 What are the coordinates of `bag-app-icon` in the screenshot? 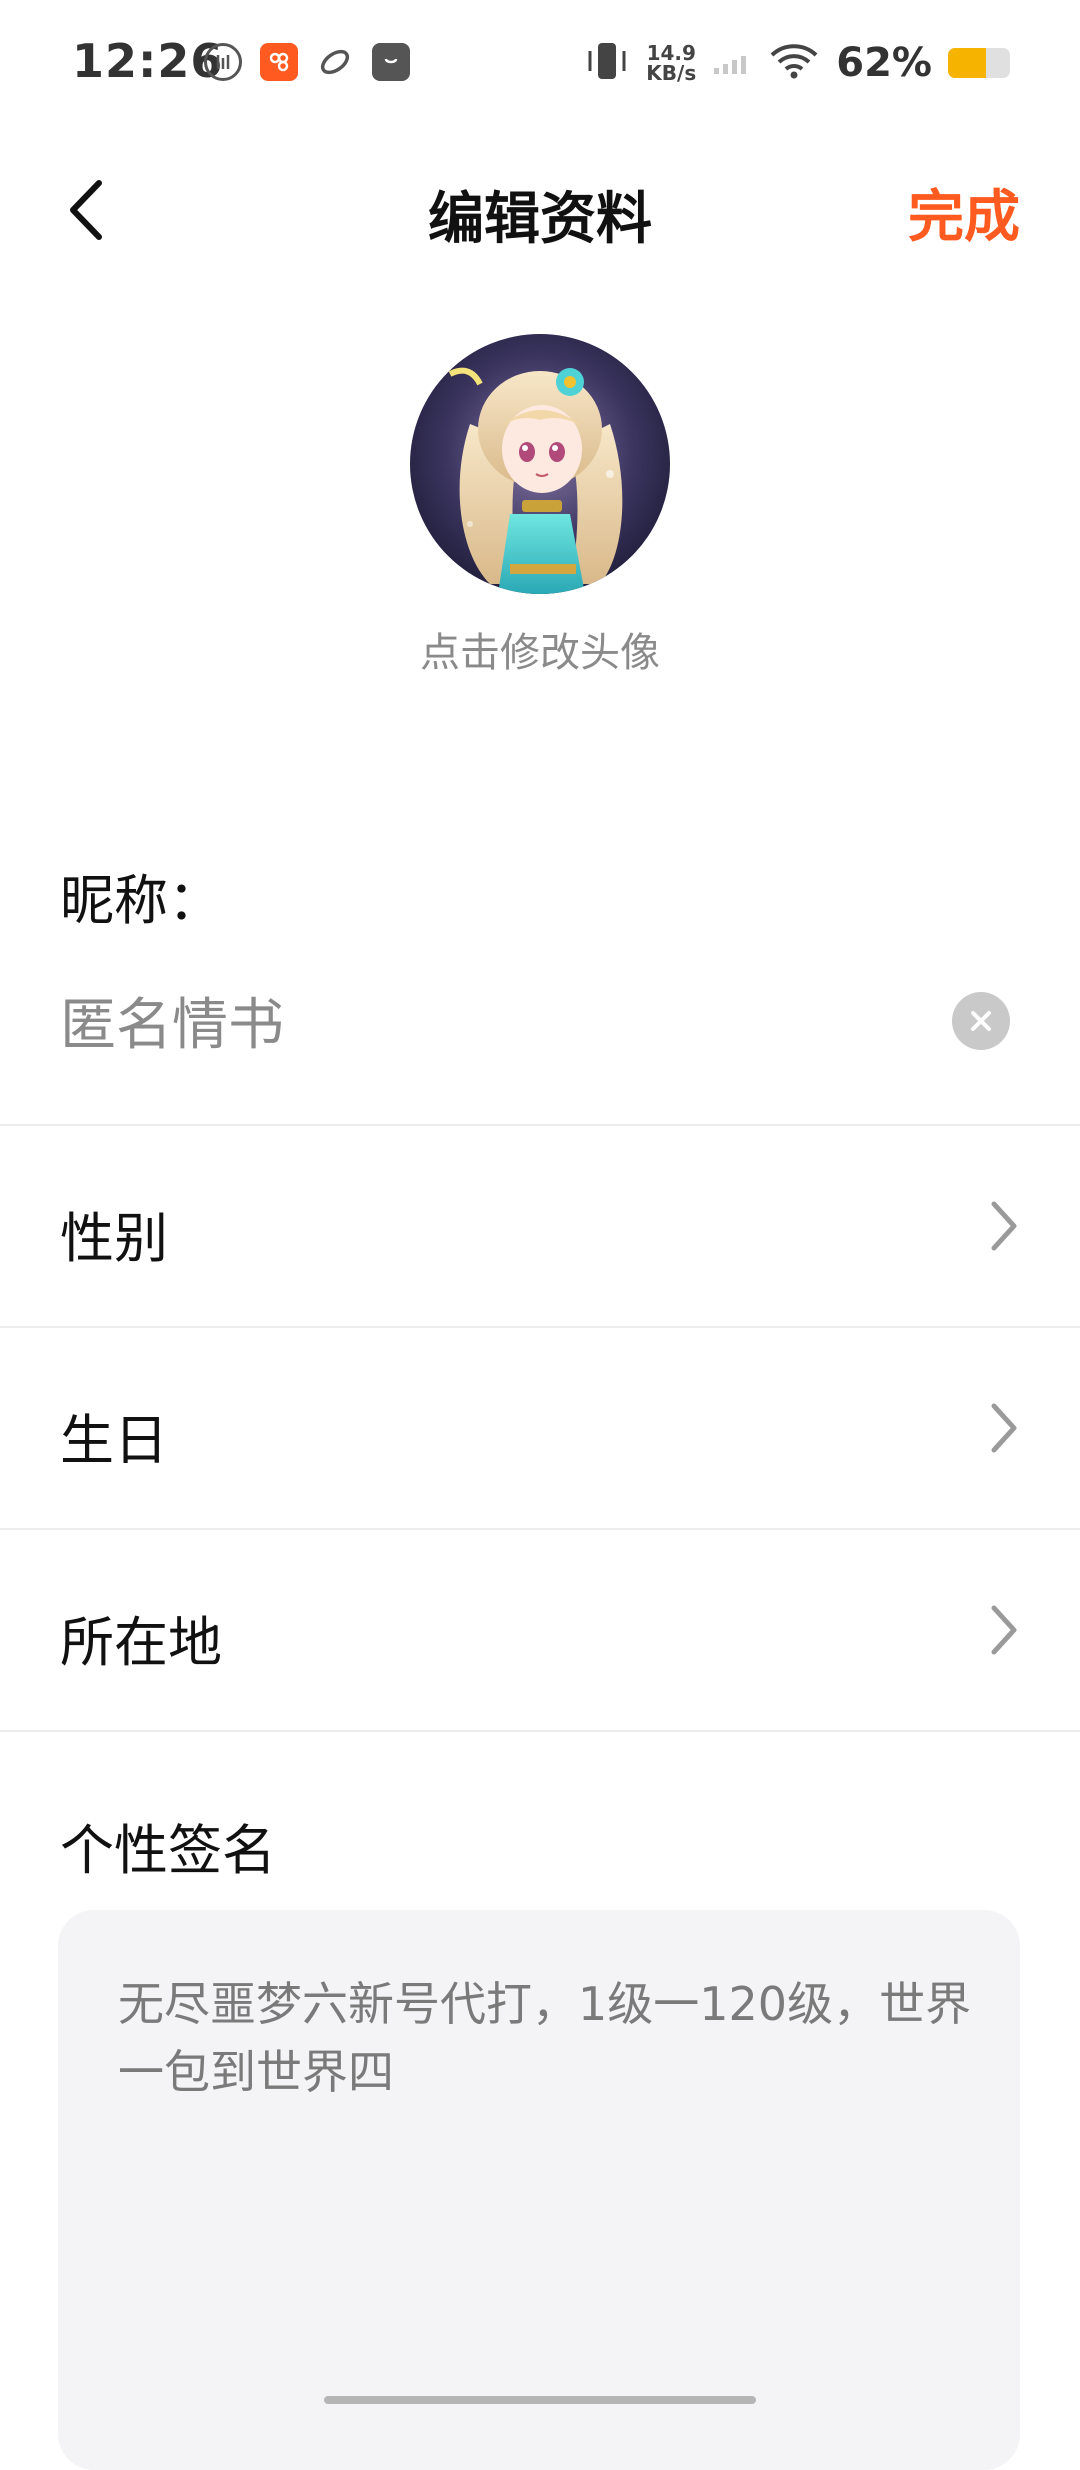 It's located at (391, 62).